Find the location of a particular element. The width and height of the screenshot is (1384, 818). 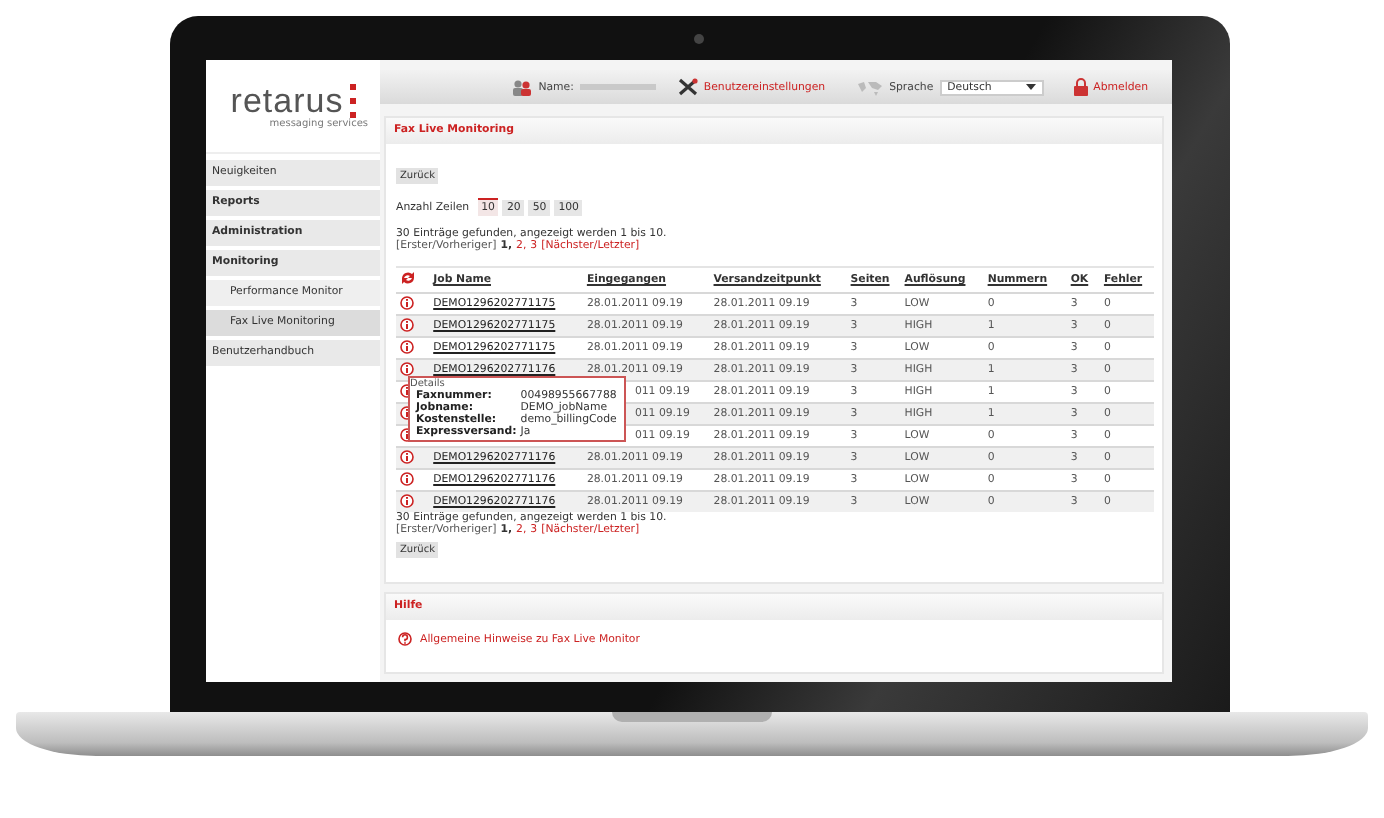

refresh-icon is located at coordinates (408, 278).